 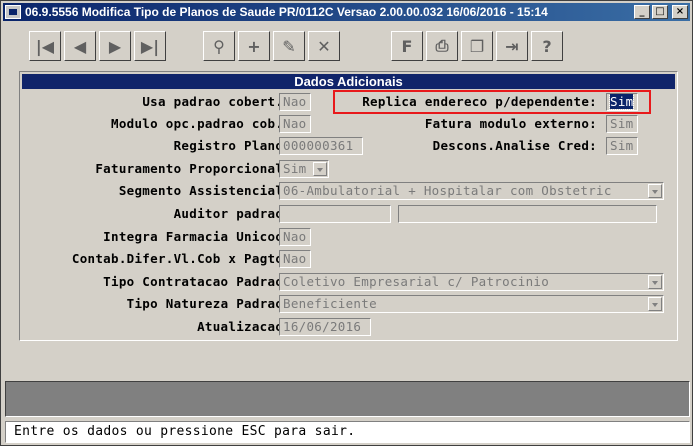 I want to click on modulo-opc-padrao-field: Nao, so click(x=295, y=124).